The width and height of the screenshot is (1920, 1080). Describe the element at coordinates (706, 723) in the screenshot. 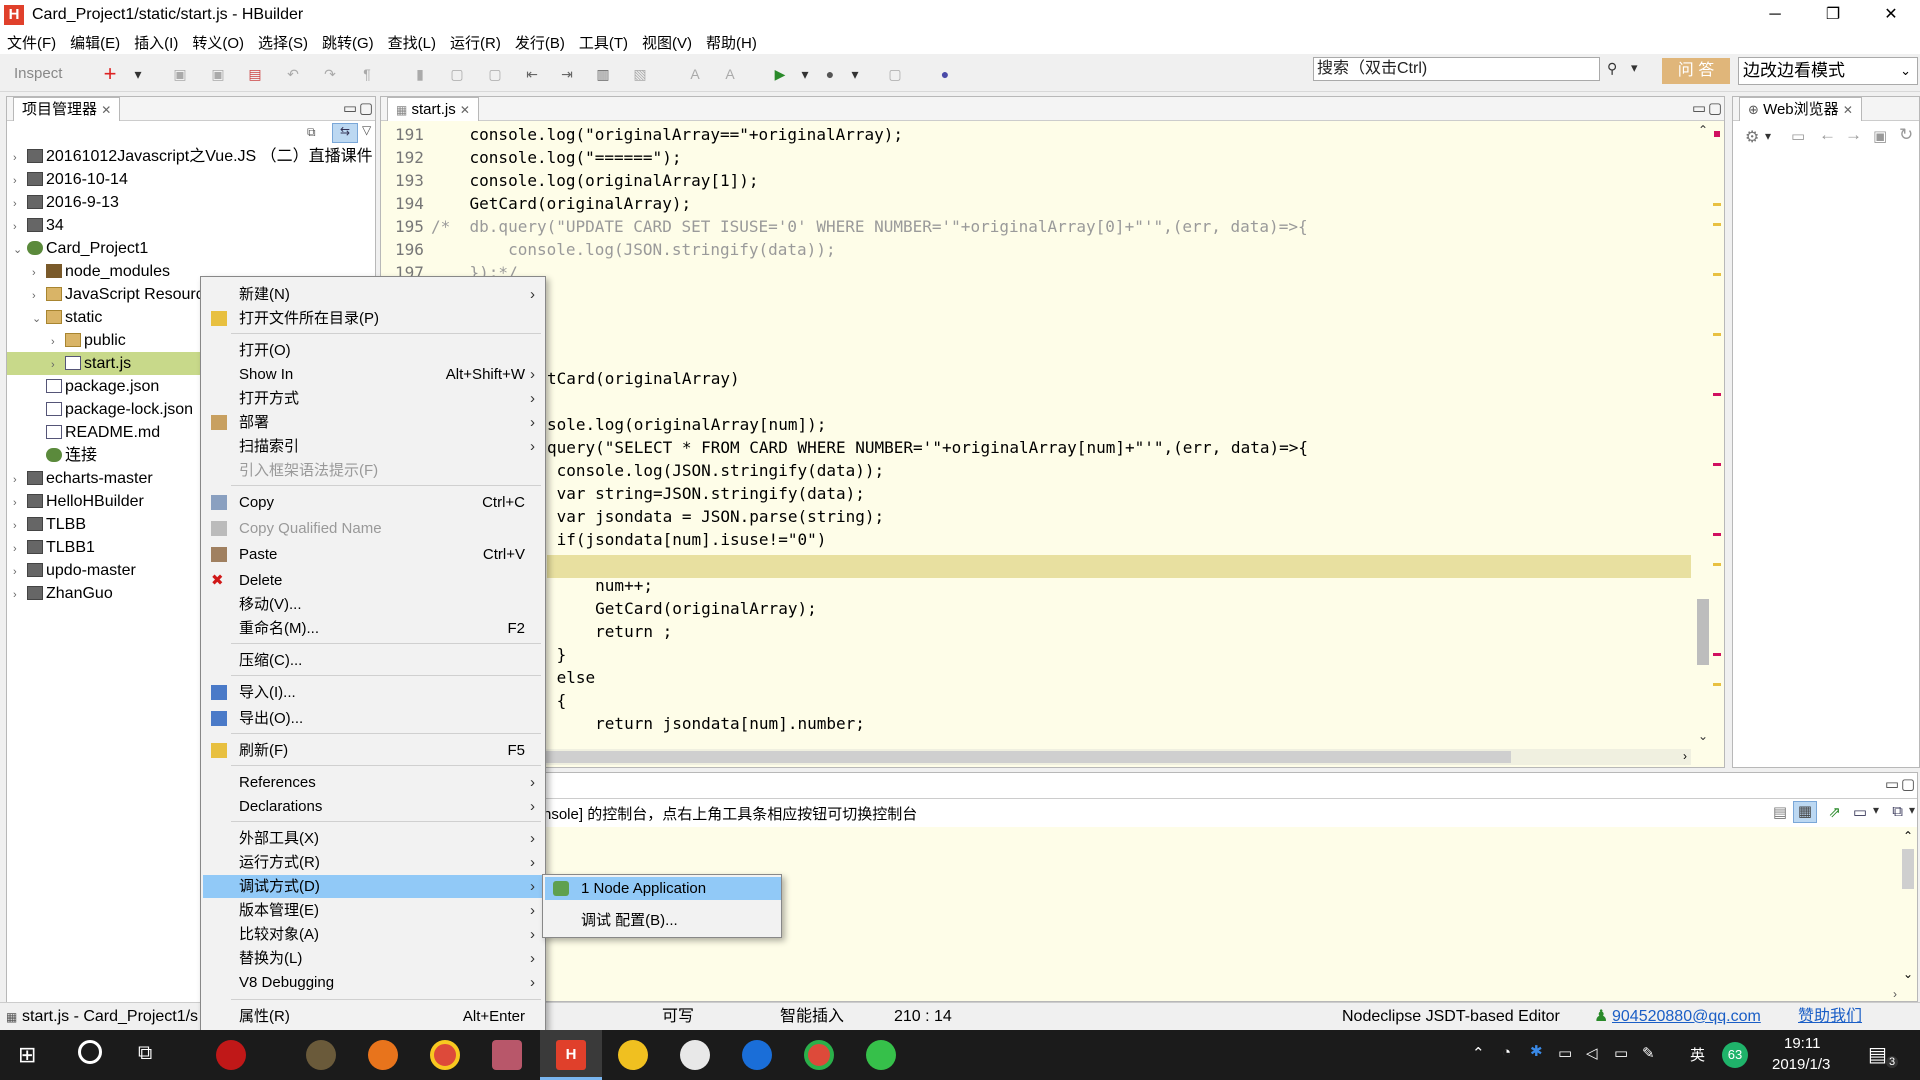

I see `code-line: return jsondata[num].number;` at that location.